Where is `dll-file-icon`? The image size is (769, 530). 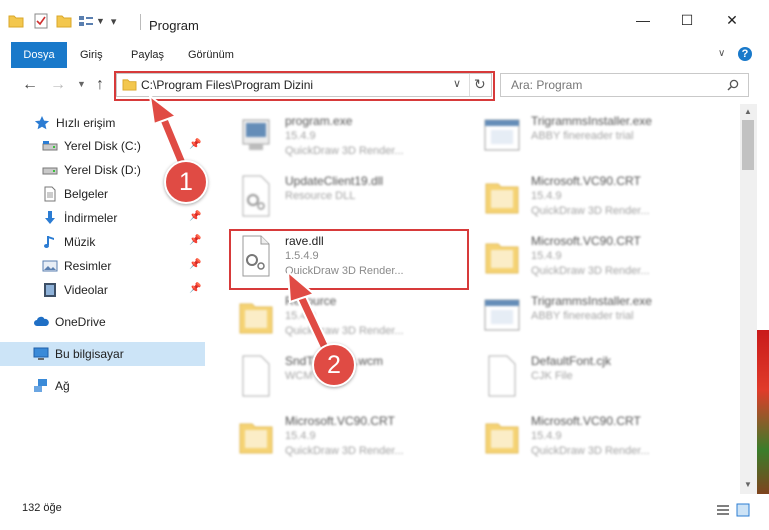
dll-file-icon is located at coordinates (256, 196).